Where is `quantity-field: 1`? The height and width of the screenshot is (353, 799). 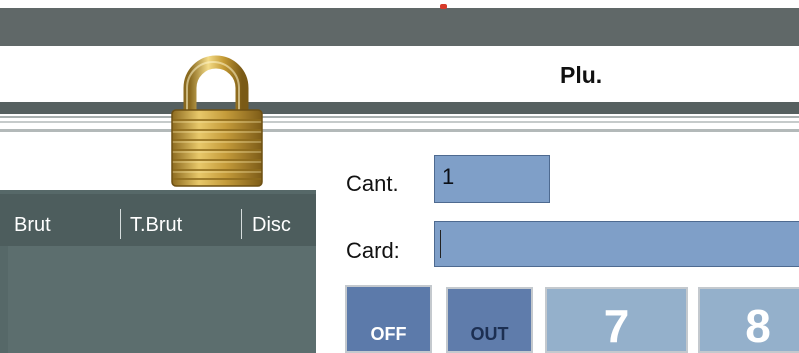
quantity-field: 1 is located at coordinates (492, 179).